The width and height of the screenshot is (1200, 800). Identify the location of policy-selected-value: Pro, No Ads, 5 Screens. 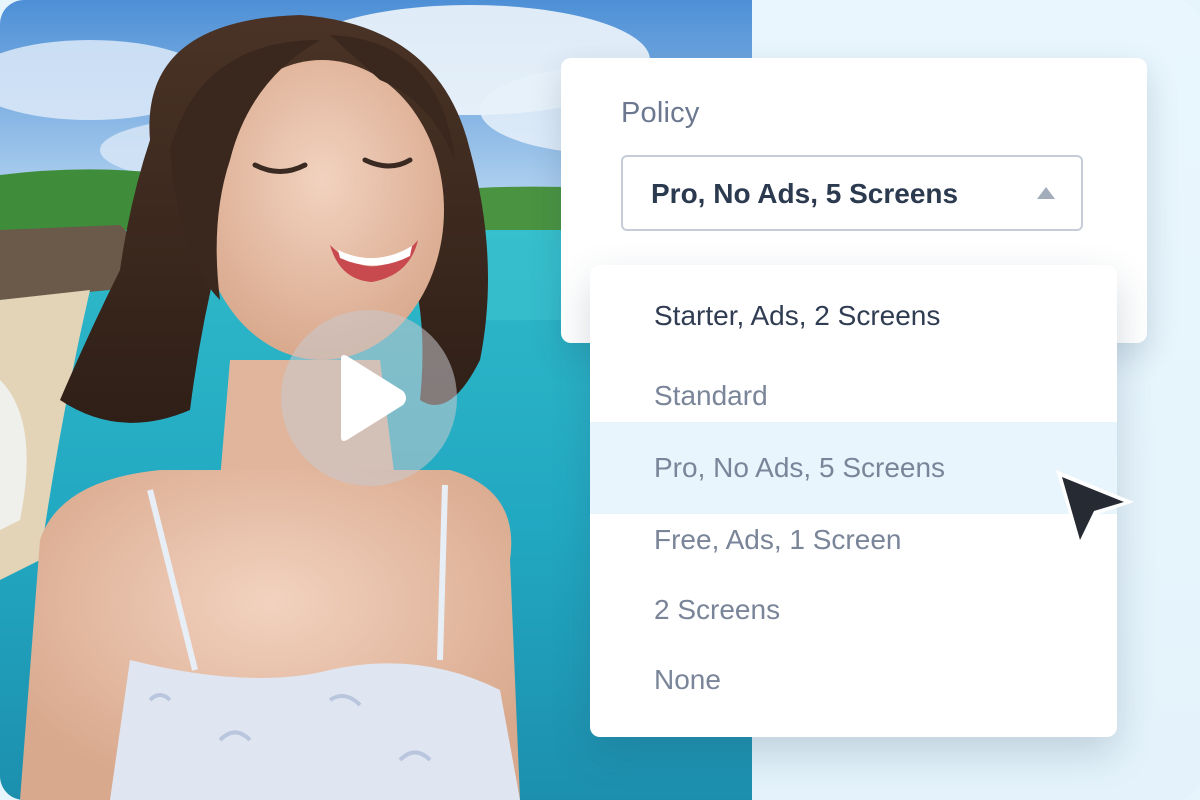
(805, 193).